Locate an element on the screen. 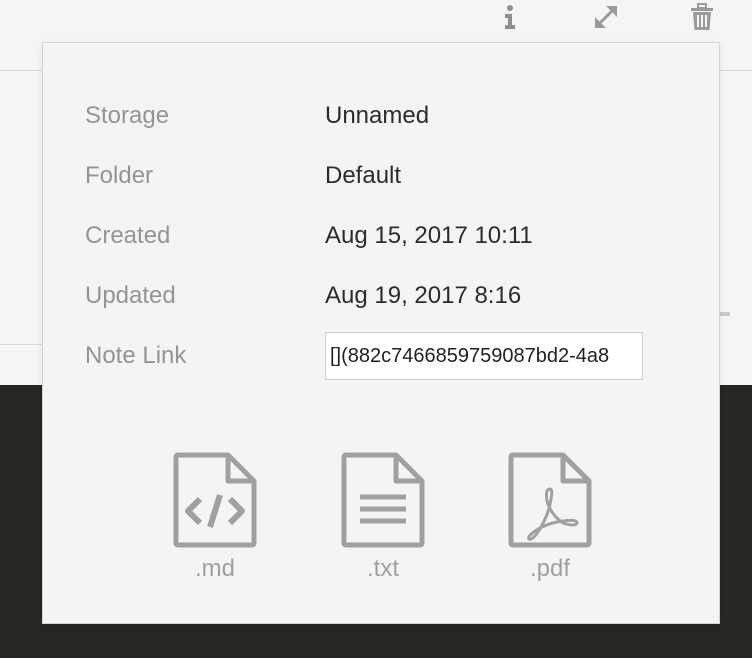 This screenshot has height=658, width=752. pdf-file-icon is located at coordinates (550, 500).